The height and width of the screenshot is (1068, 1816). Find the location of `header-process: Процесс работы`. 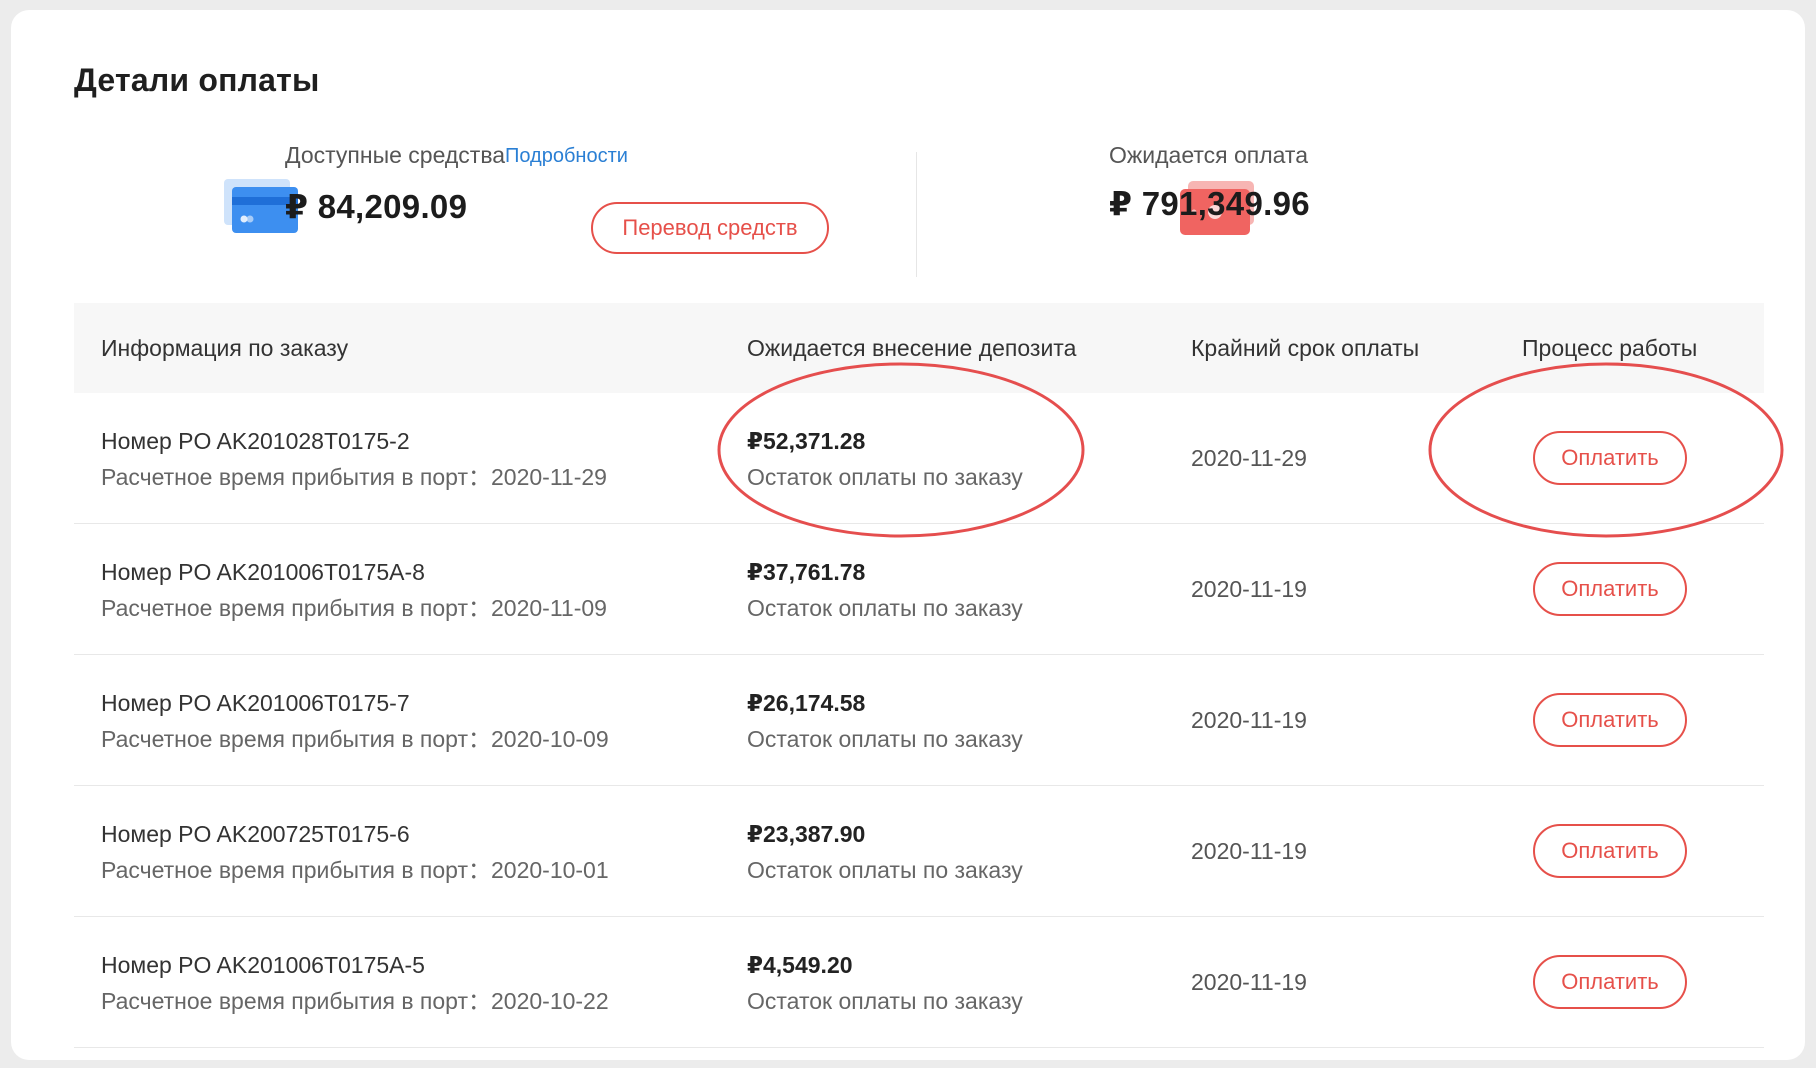

header-process: Процесс работы is located at coordinates (1610, 348).